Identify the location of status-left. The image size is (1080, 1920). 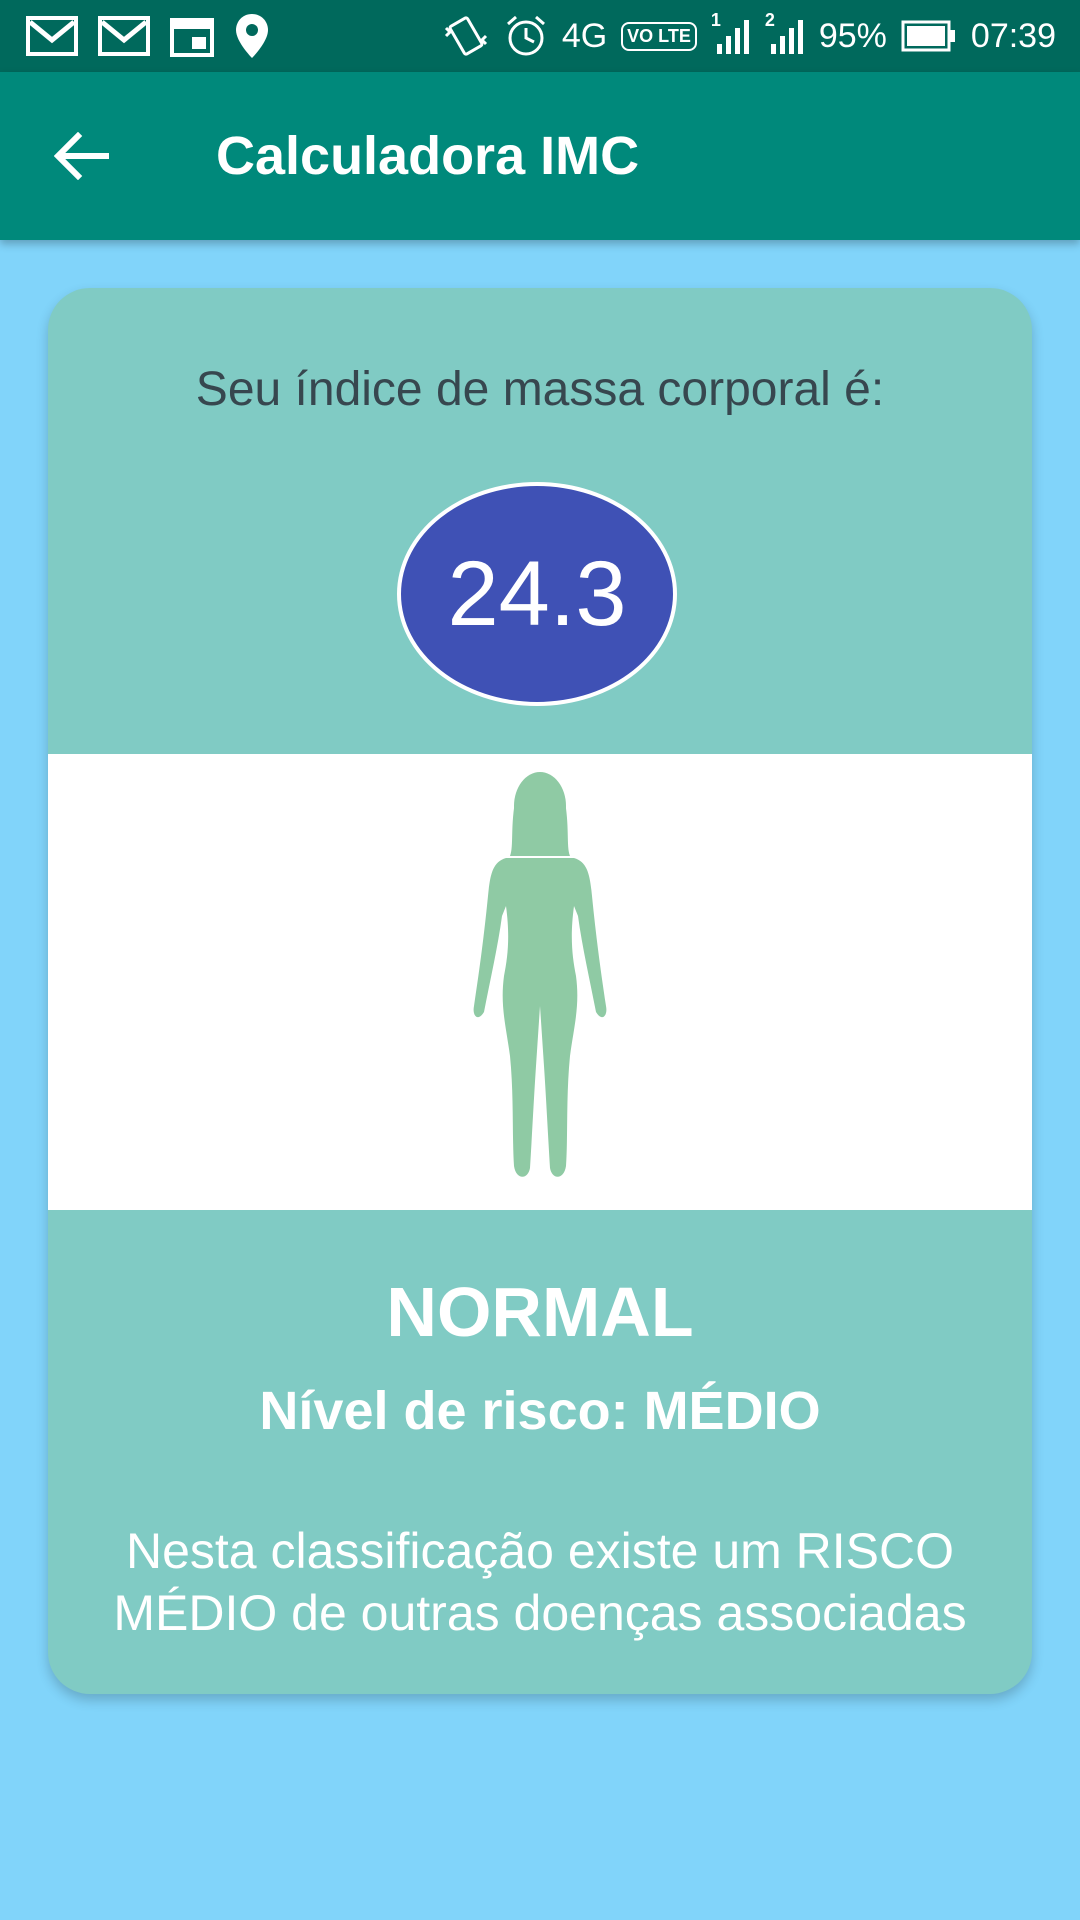
(158, 36).